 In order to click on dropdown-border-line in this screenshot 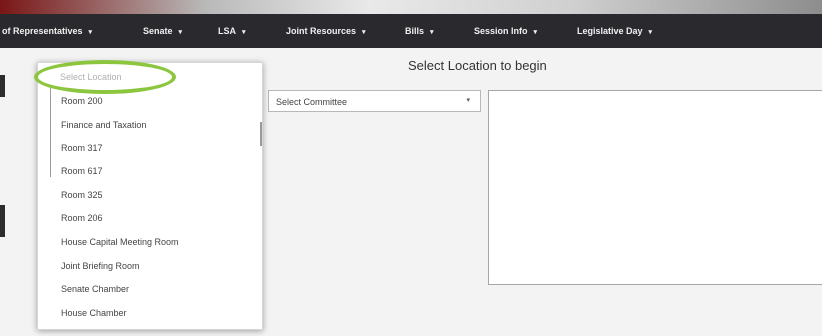, I will do `click(50, 131)`.